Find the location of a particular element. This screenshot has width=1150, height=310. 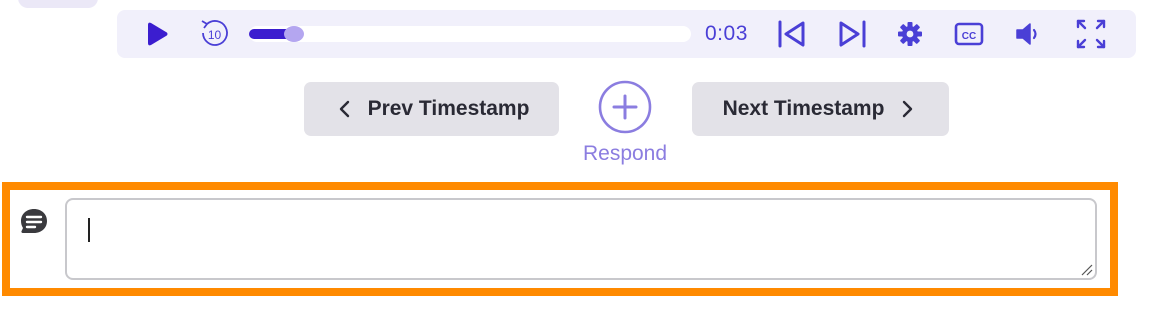

next-marker-button is located at coordinates (852, 34).